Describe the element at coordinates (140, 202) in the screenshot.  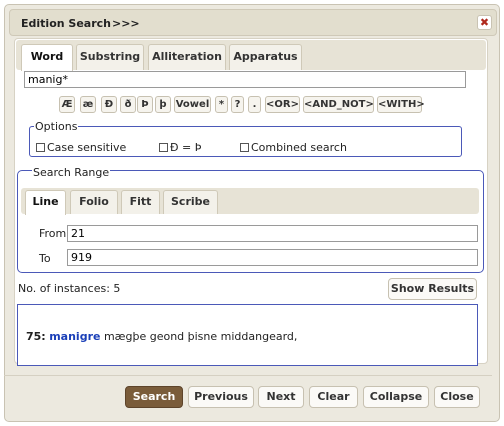
I see `tab-fitt: Fitt` at that location.